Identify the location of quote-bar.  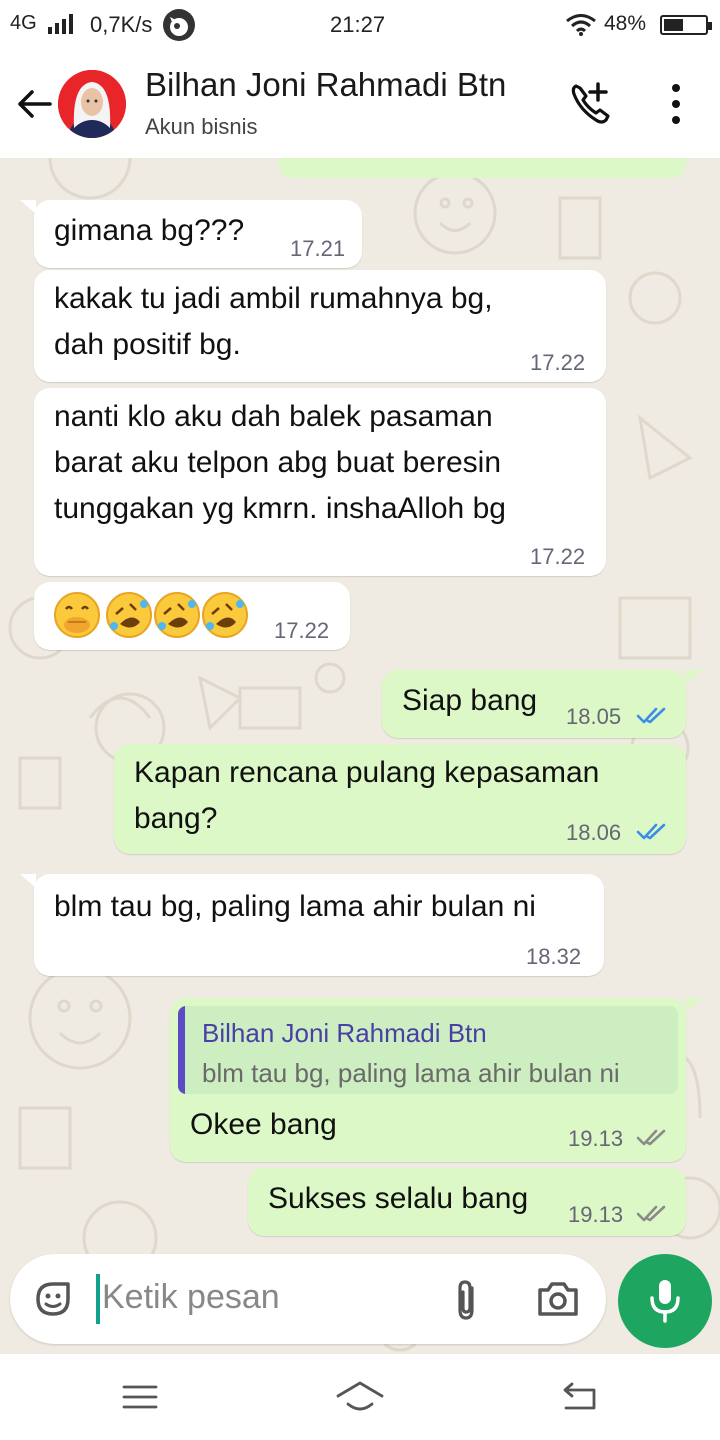
(181, 1050).